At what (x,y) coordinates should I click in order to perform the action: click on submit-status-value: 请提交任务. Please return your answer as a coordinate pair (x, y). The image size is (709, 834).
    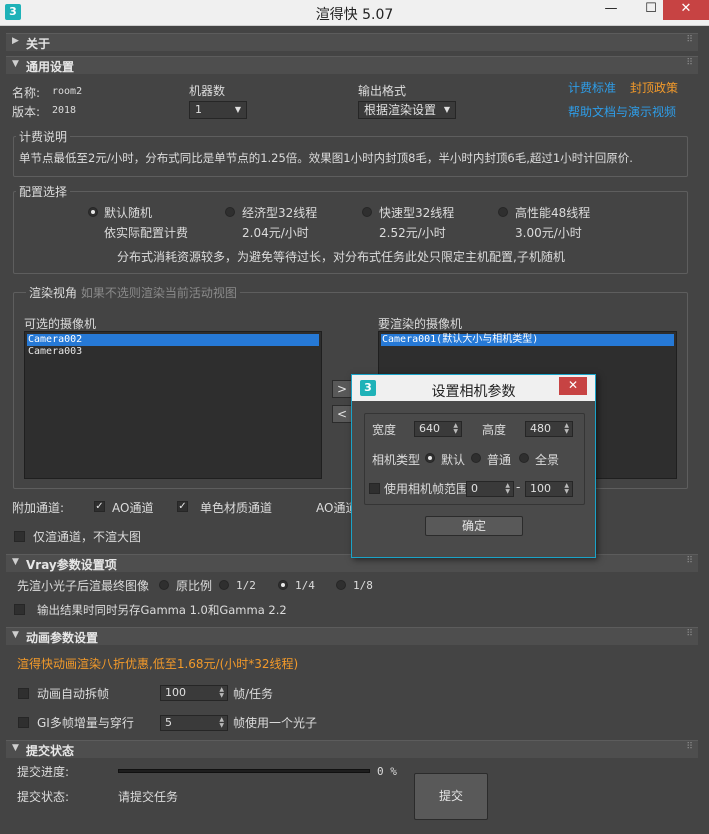
    Looking at the image, I should click on (148, 797).